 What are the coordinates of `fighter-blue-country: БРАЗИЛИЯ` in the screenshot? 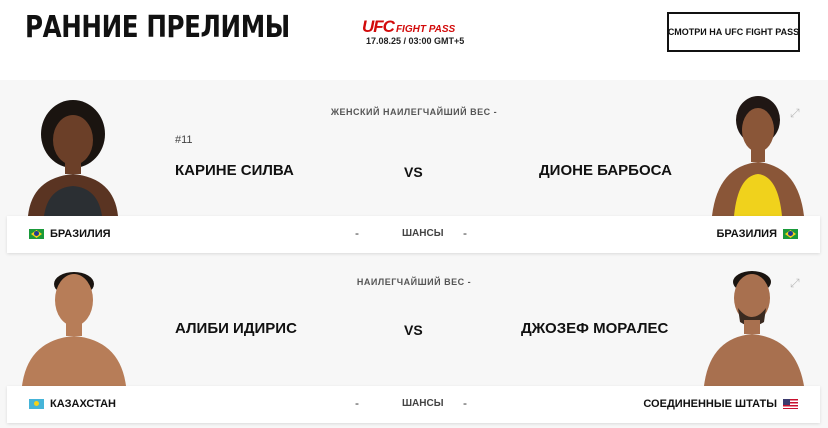 It's located at (757, 234).